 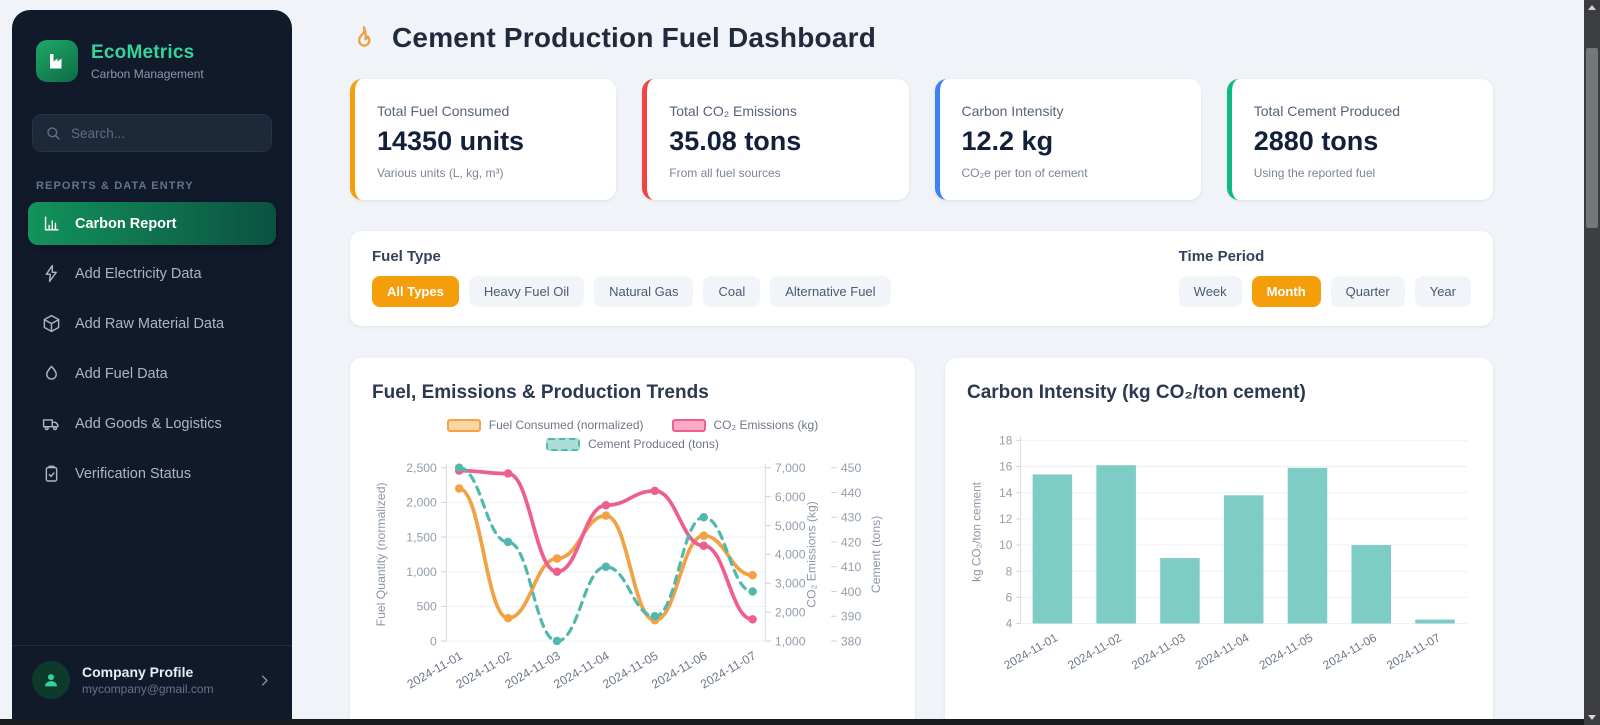 What do you see at coordinates (644, 291) in the screenshot?
I see `fuel_type-option-natural-gas: Natural Gas` at bounding box center [644, 291].